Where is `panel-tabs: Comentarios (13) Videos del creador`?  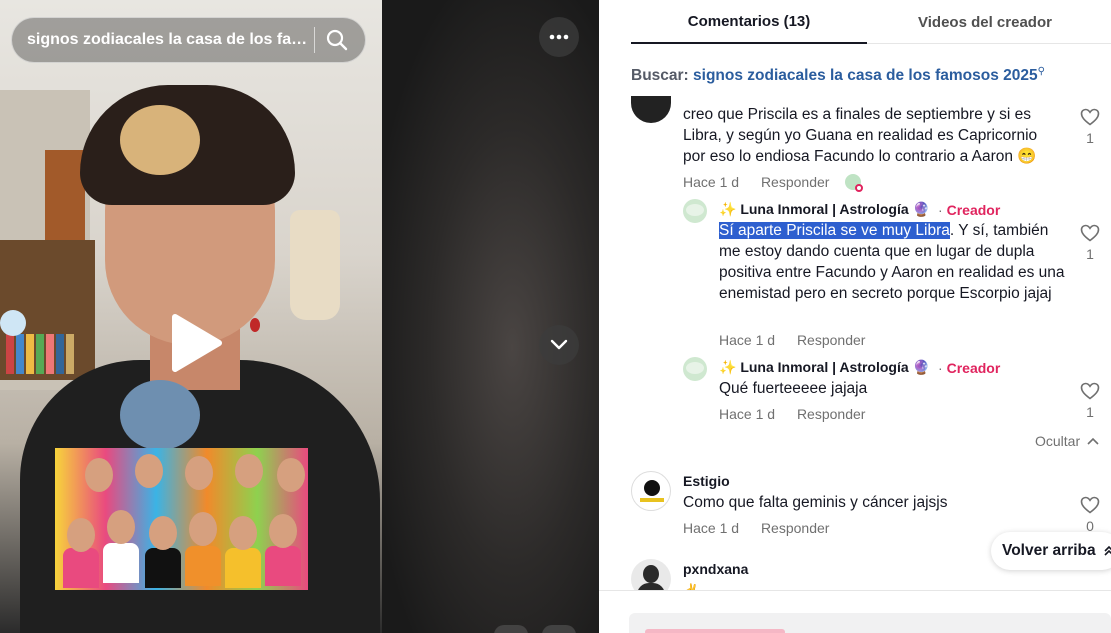 panel-tabs: Comentarios (13) Videos del creador is located at coordinates (871, 22).